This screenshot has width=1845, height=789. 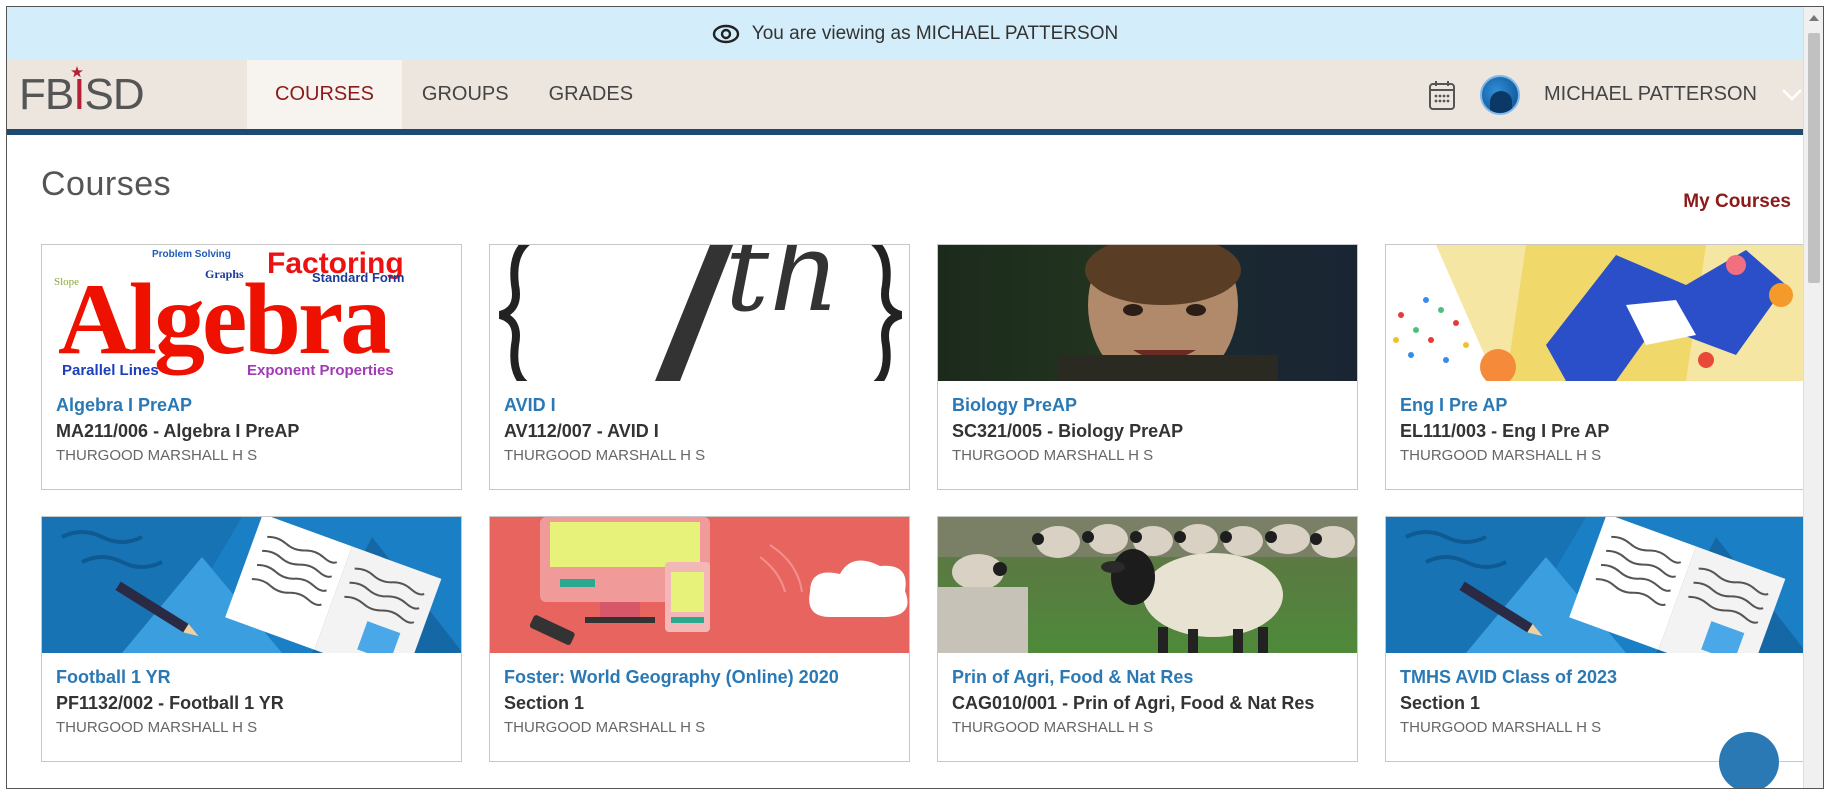 What do you see at coordinates (782, 290) in the screenshot?
I see `svg-text: th` at bounding box center [782, 290].